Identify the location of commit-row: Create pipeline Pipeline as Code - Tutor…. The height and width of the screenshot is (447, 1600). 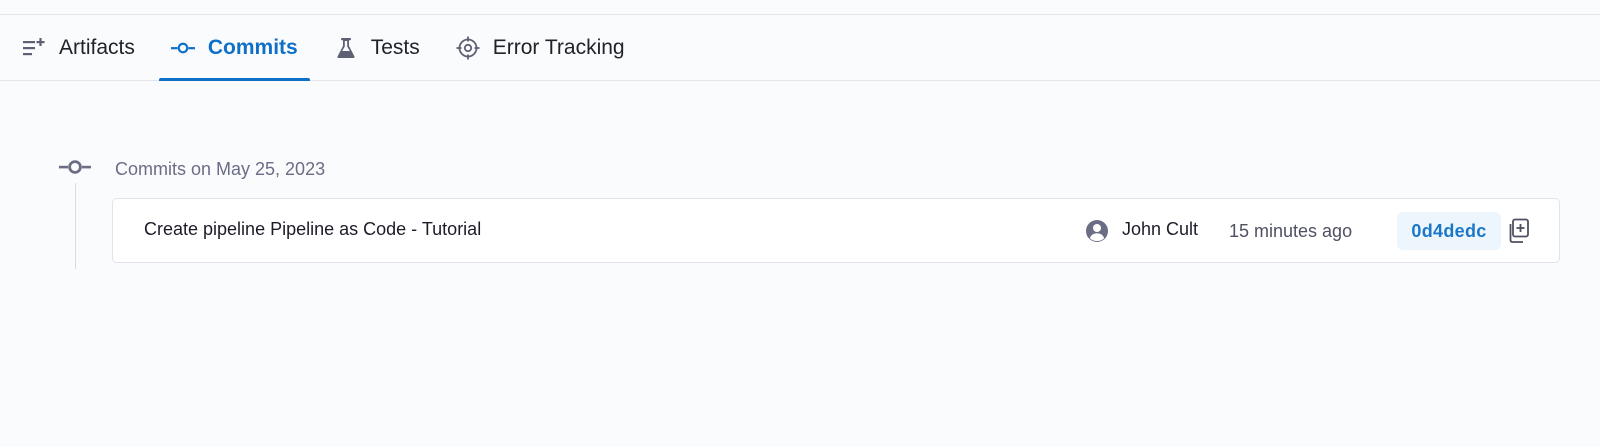
(836, 230).